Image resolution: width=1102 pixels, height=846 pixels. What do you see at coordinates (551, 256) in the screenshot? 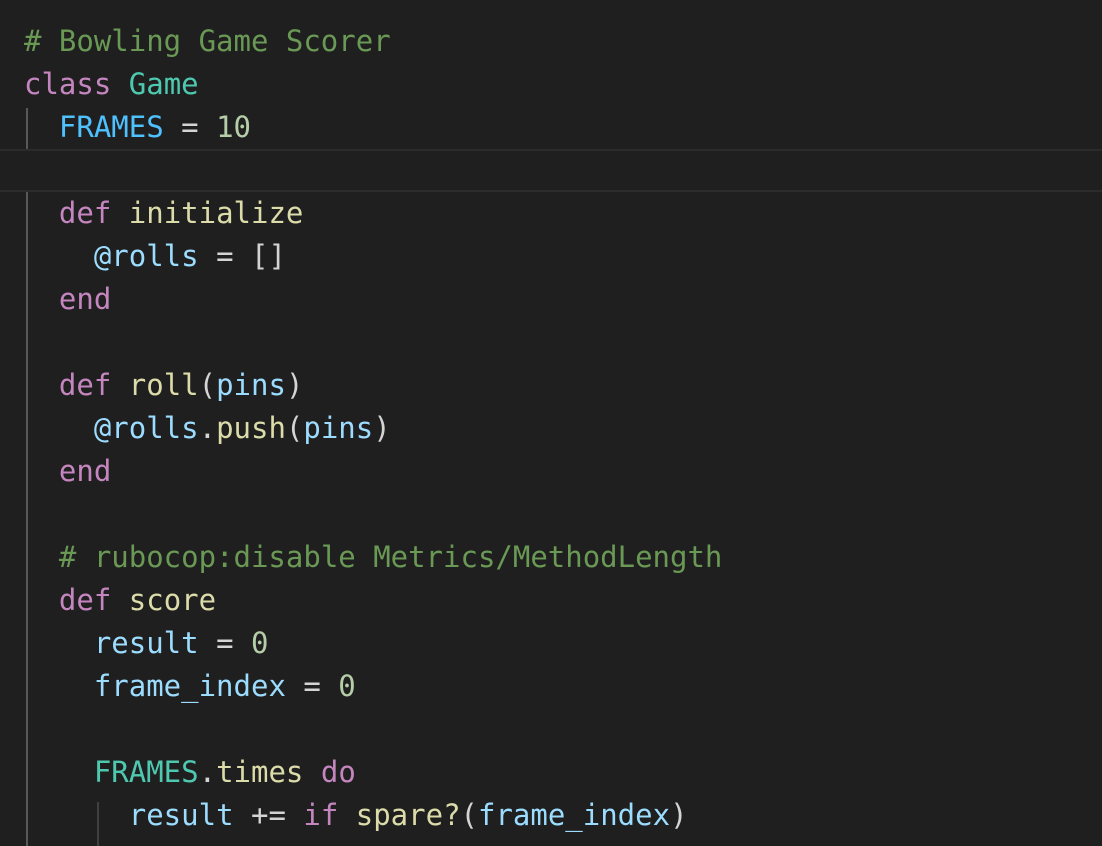
I see `code-line: @rolls = []` at bounding box center [551, 256].